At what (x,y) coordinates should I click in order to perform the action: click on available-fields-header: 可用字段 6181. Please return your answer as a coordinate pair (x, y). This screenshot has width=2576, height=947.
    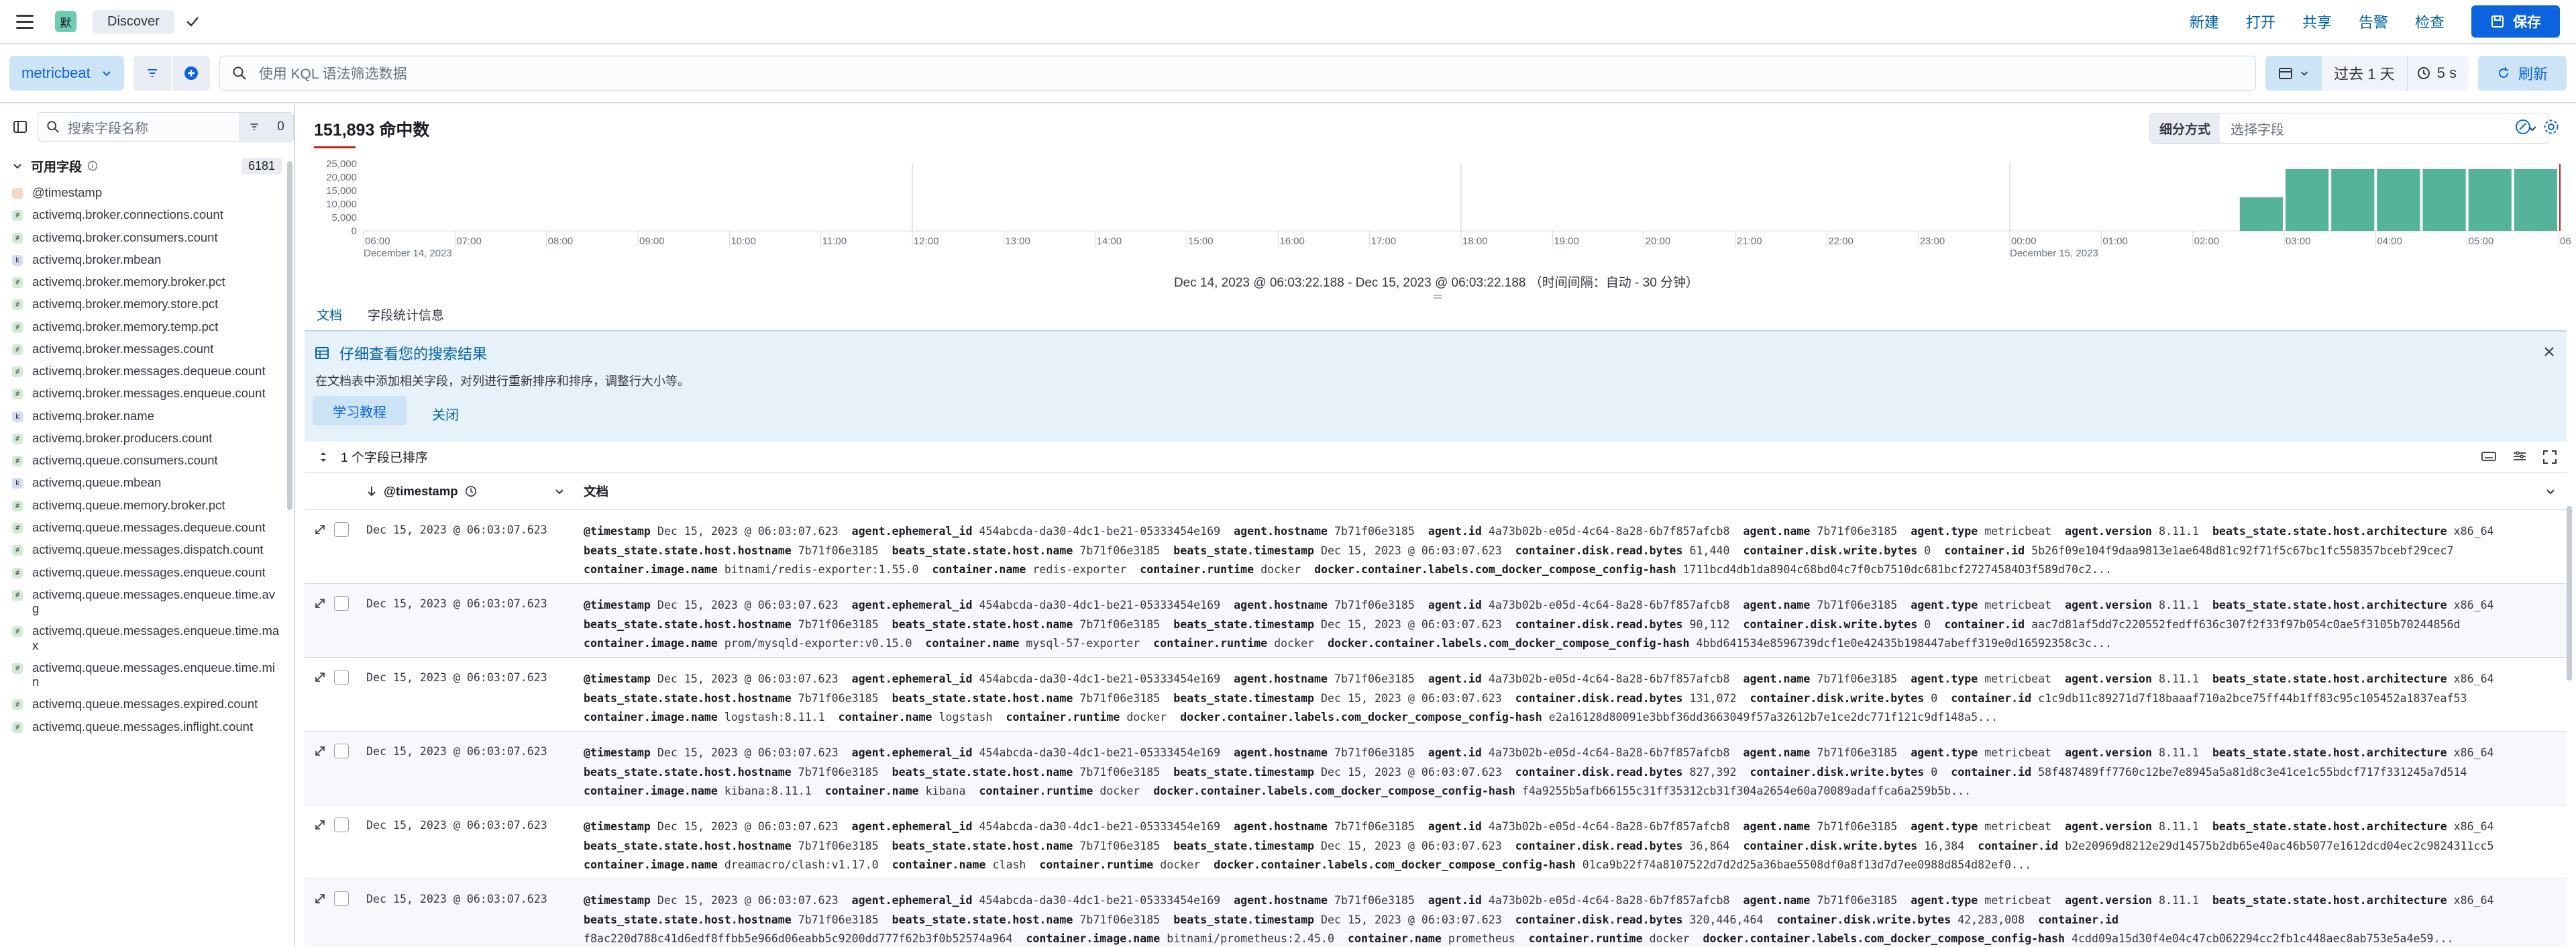
    Looking at the image, I should click on (147, 165).